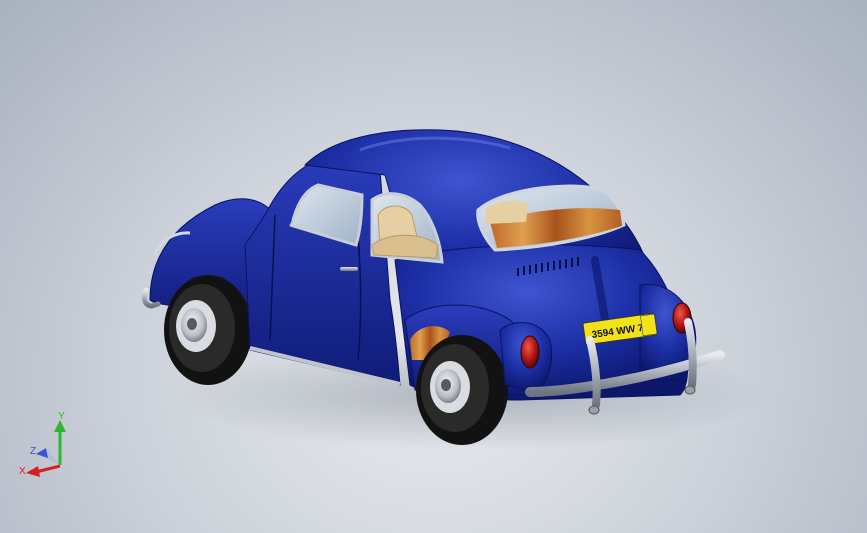  Describe the element at coordinates (61, 416) in the screenshot. I see `y-axis-label: Y` at that location.